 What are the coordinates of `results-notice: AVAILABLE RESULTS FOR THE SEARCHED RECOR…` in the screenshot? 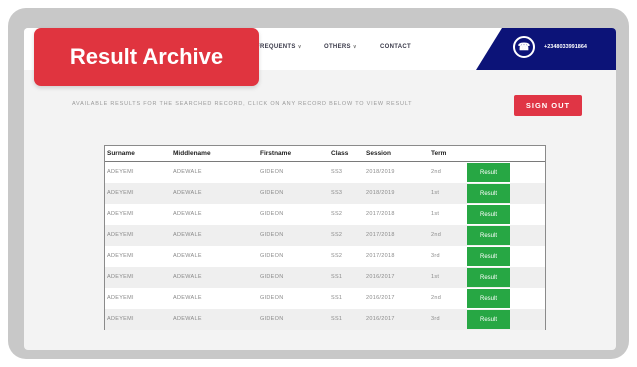 It's located at (242, 104).